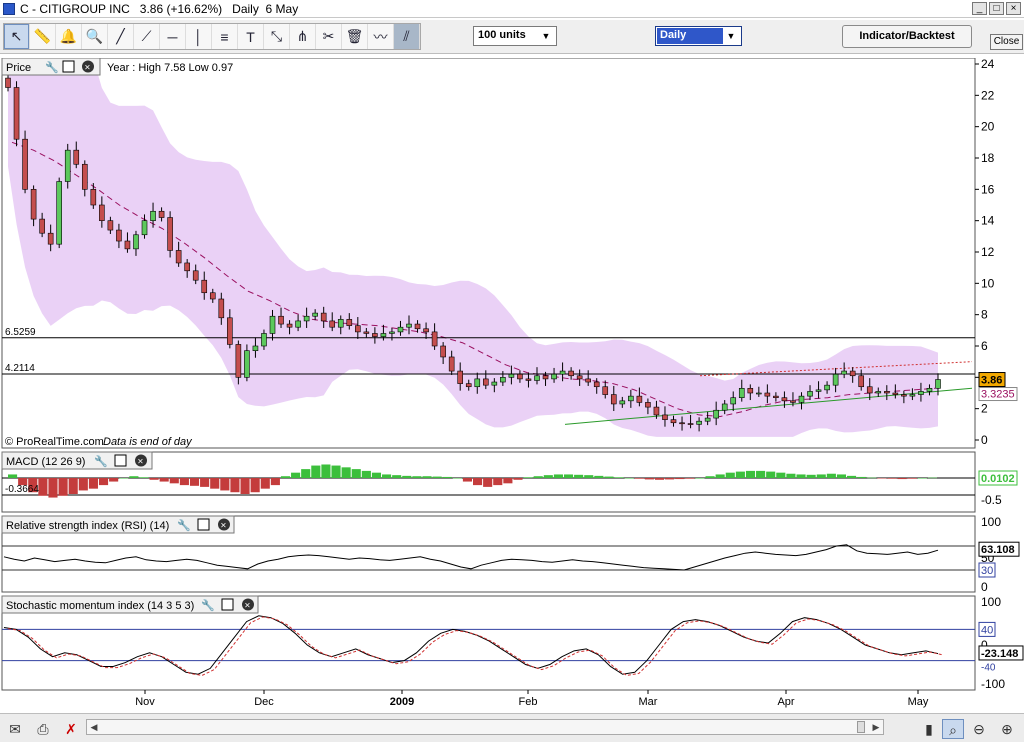 This screenshot has height=742, width=1024. What do you see at coordinates (876, 727) in the screenshot?
I see `scroll-right-arrow: ▶` at bounding box center [876, 727].